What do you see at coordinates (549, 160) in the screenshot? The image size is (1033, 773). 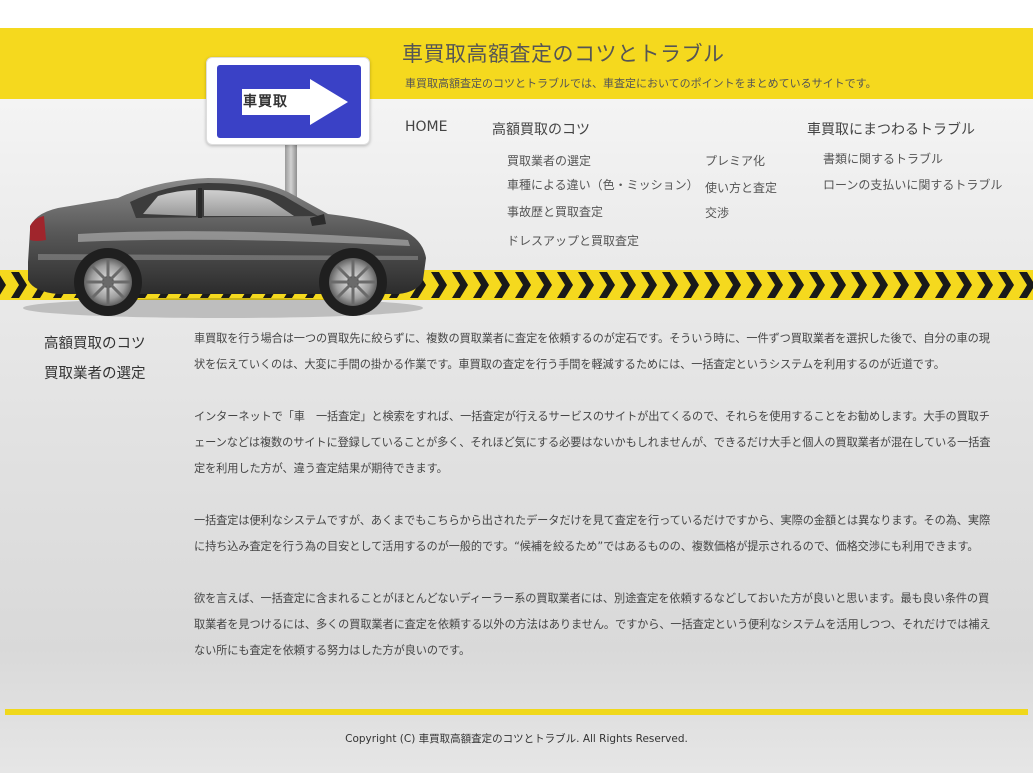 I see `nav-sub-dealer-selection: 買取業者の選定` at bounding box center [549, 160].